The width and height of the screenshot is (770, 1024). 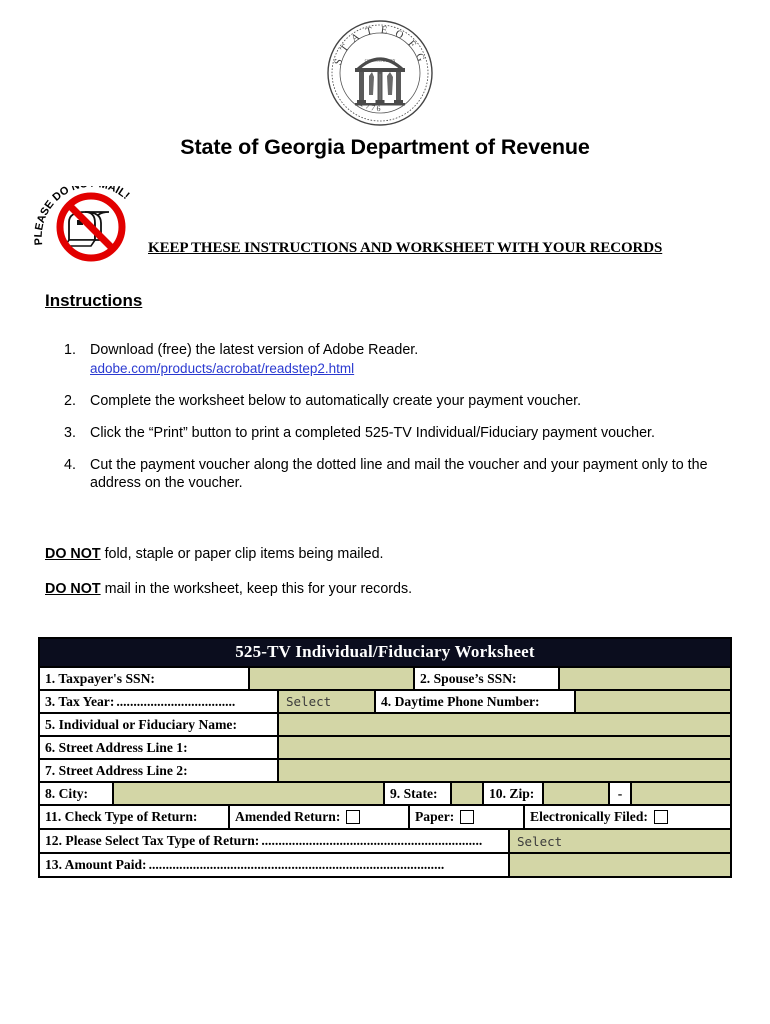 I want to click on step-number: 3., so click(x=70, y=432).